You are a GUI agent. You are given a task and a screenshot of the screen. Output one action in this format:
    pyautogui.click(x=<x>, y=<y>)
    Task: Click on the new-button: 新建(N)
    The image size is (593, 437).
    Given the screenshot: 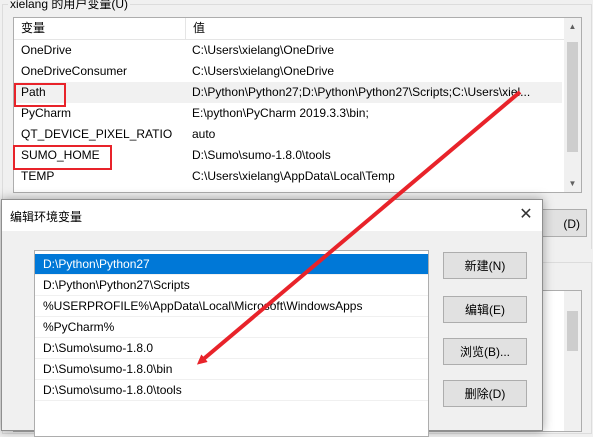 What is the action you would take?
    pyautogui.click(x=485, y=265)
    